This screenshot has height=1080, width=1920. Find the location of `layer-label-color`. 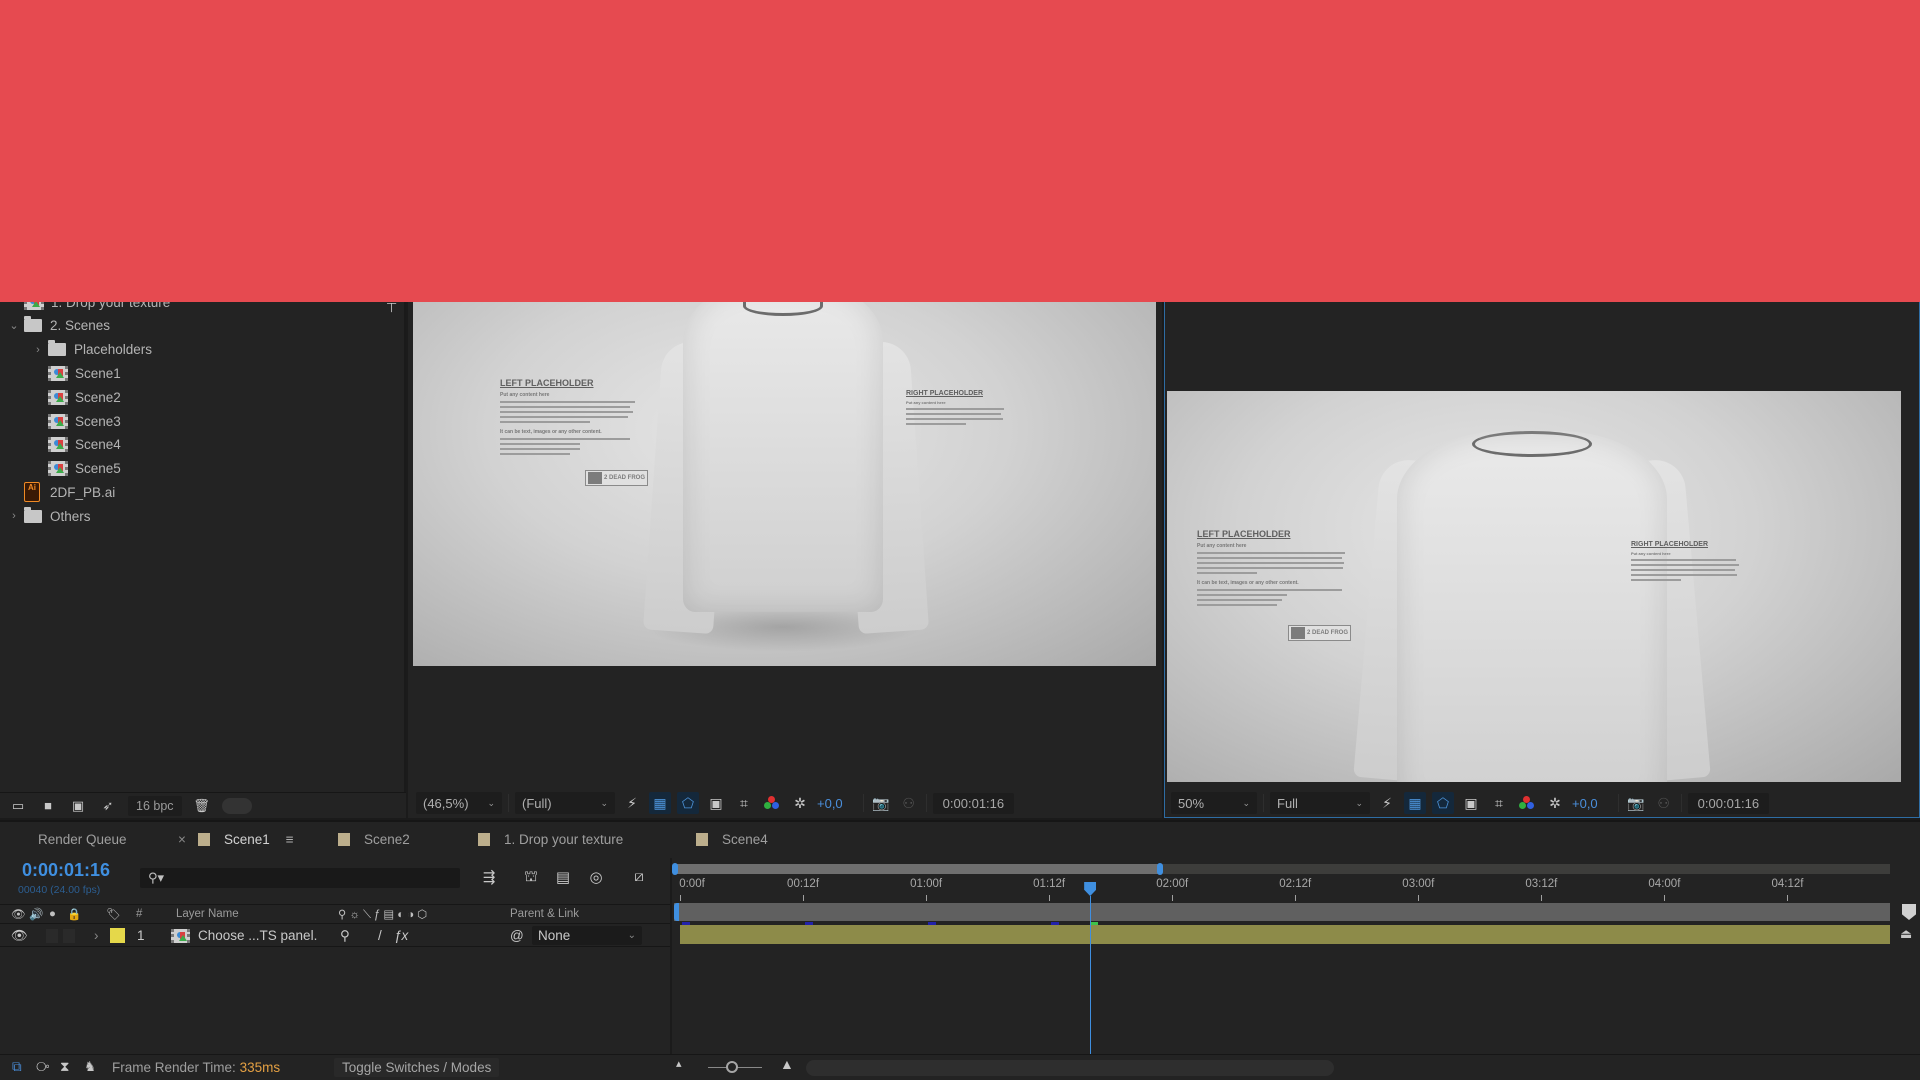

layer-label-color is located at coordinates (117, 935).